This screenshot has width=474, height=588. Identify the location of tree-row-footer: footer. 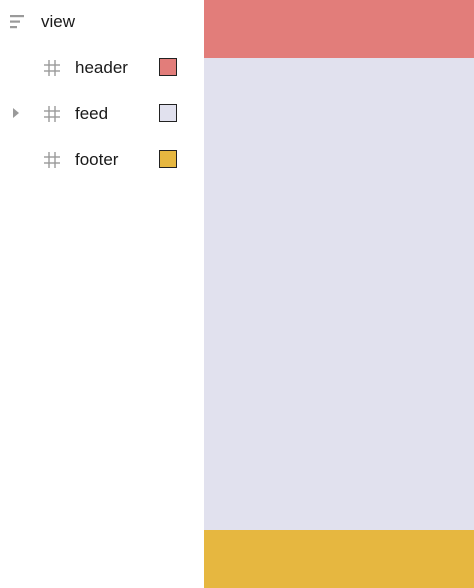
(102, 160).